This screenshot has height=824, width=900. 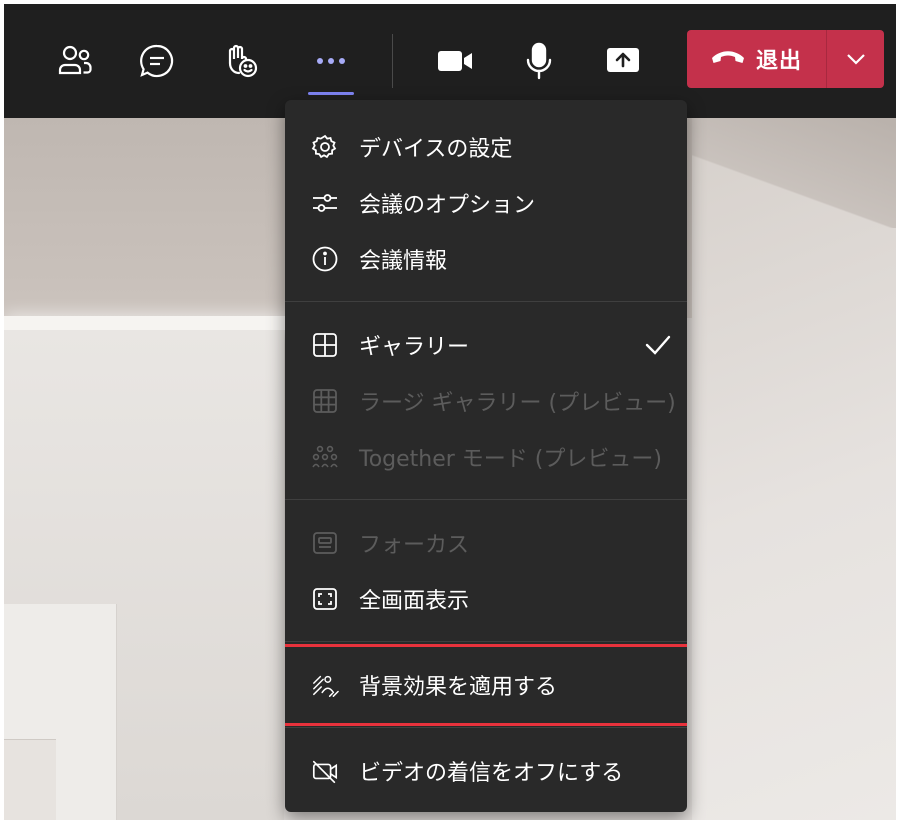 I want to click on video-off-icon, so click(x=325, y=771).